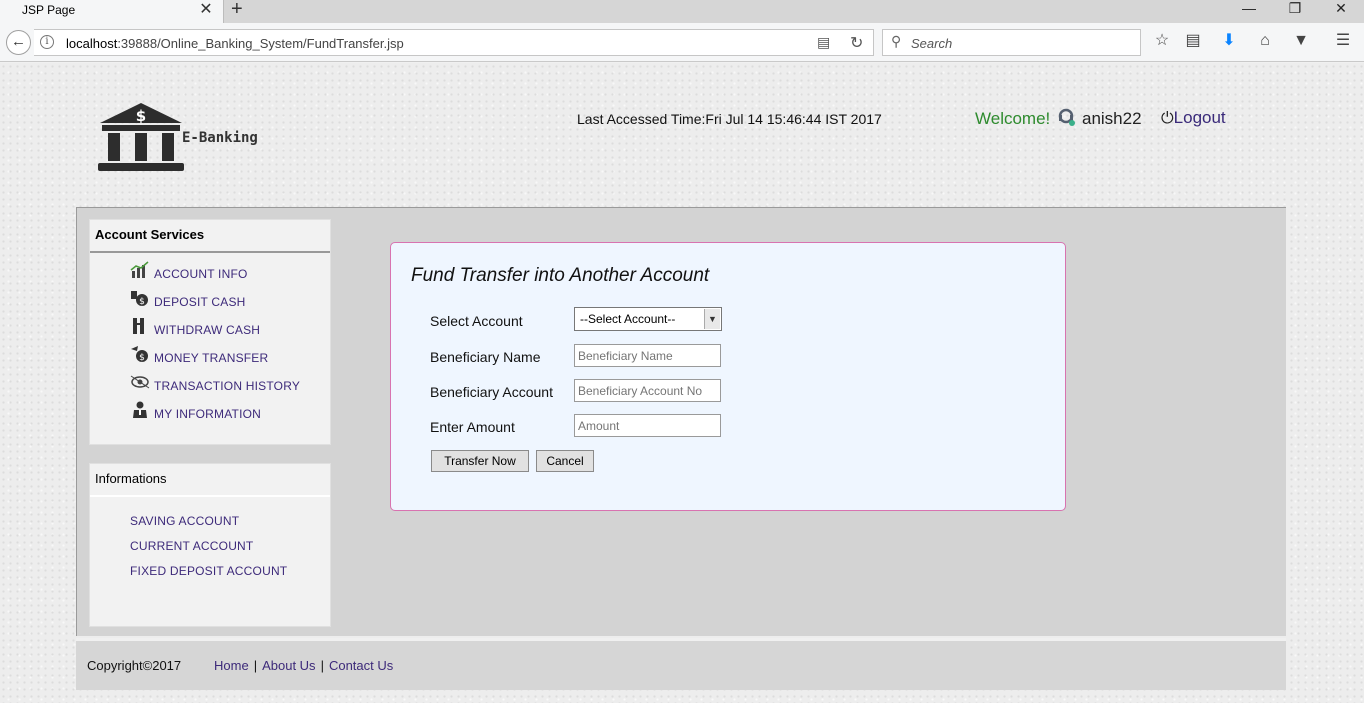  What do you see at coordinates (47, 42) in the screenshot?
I see `site-info-icon: i` at bounding box center [47, 42].